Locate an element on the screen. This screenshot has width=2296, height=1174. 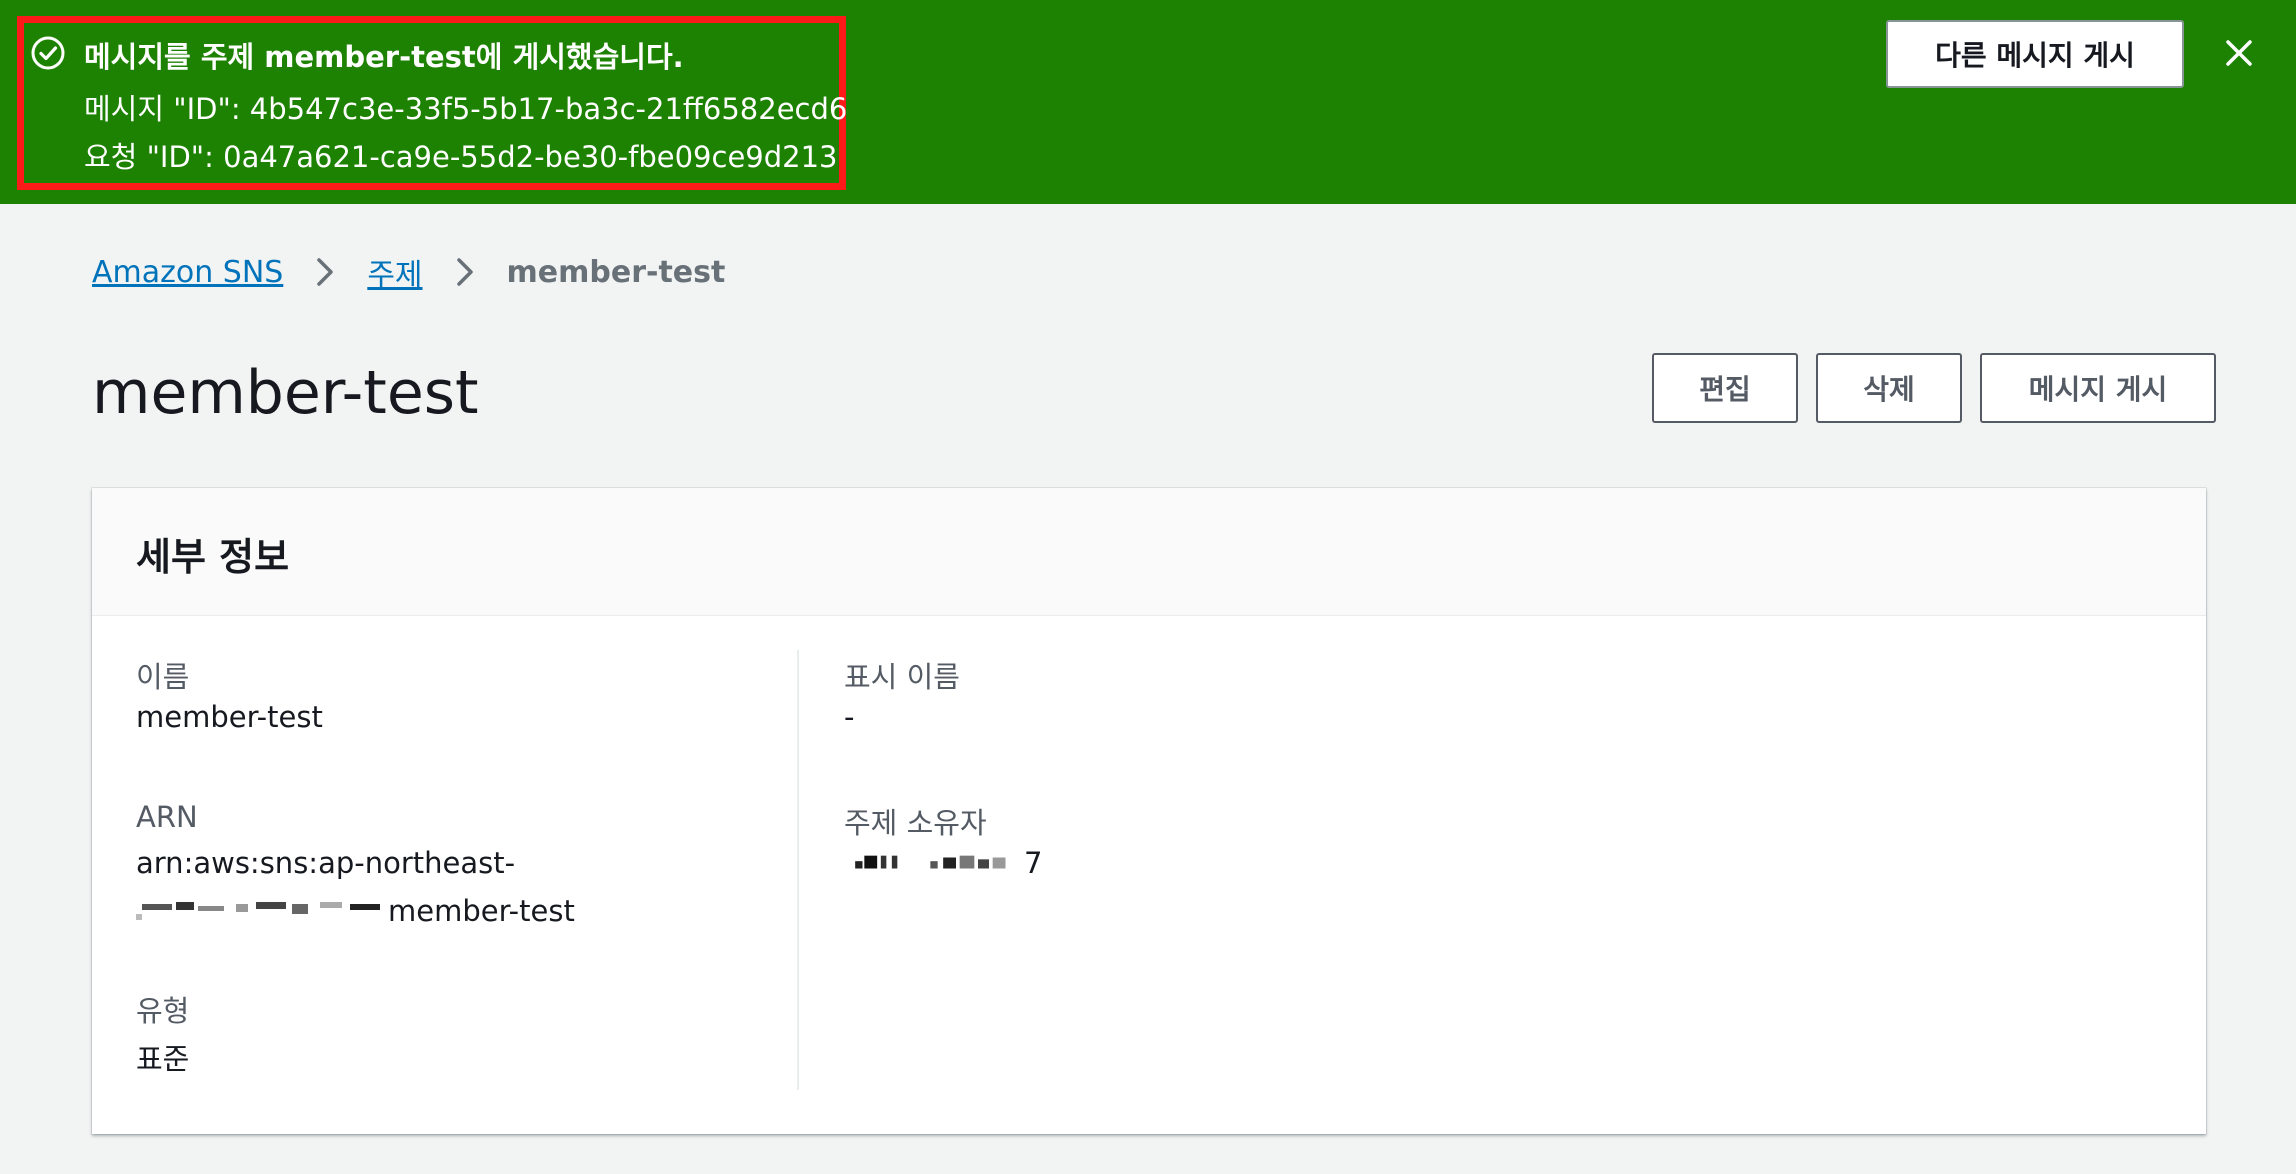
edit-button: 편집 is located at coordinates (1725, 388).